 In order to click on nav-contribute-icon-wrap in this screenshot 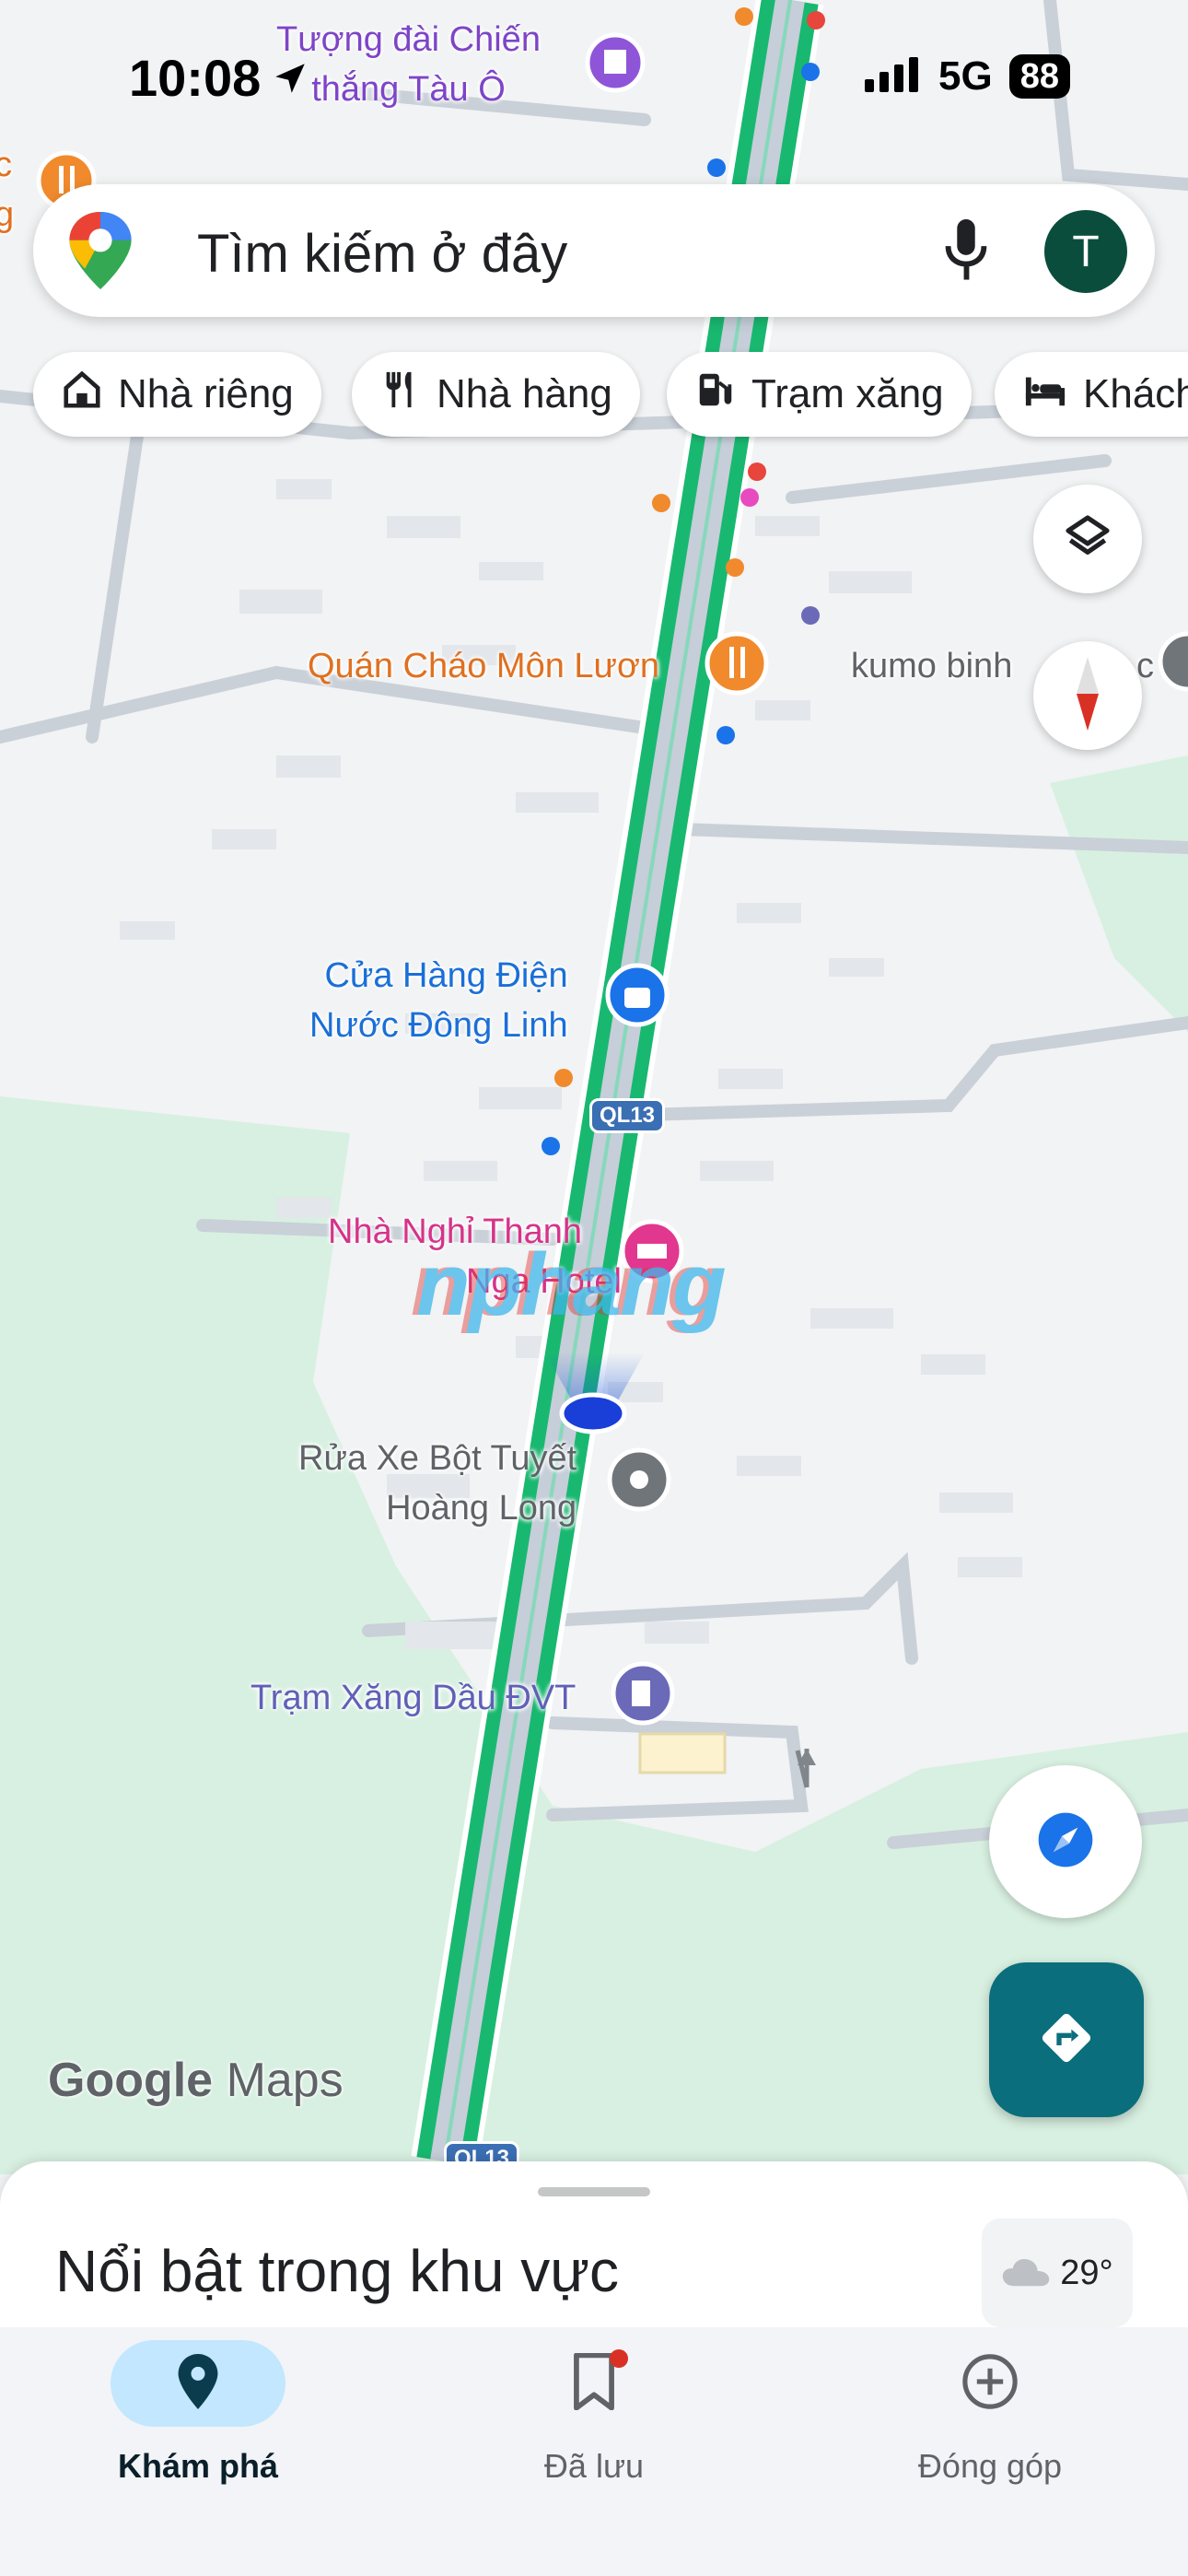, I will do `click(990, 2383)`.